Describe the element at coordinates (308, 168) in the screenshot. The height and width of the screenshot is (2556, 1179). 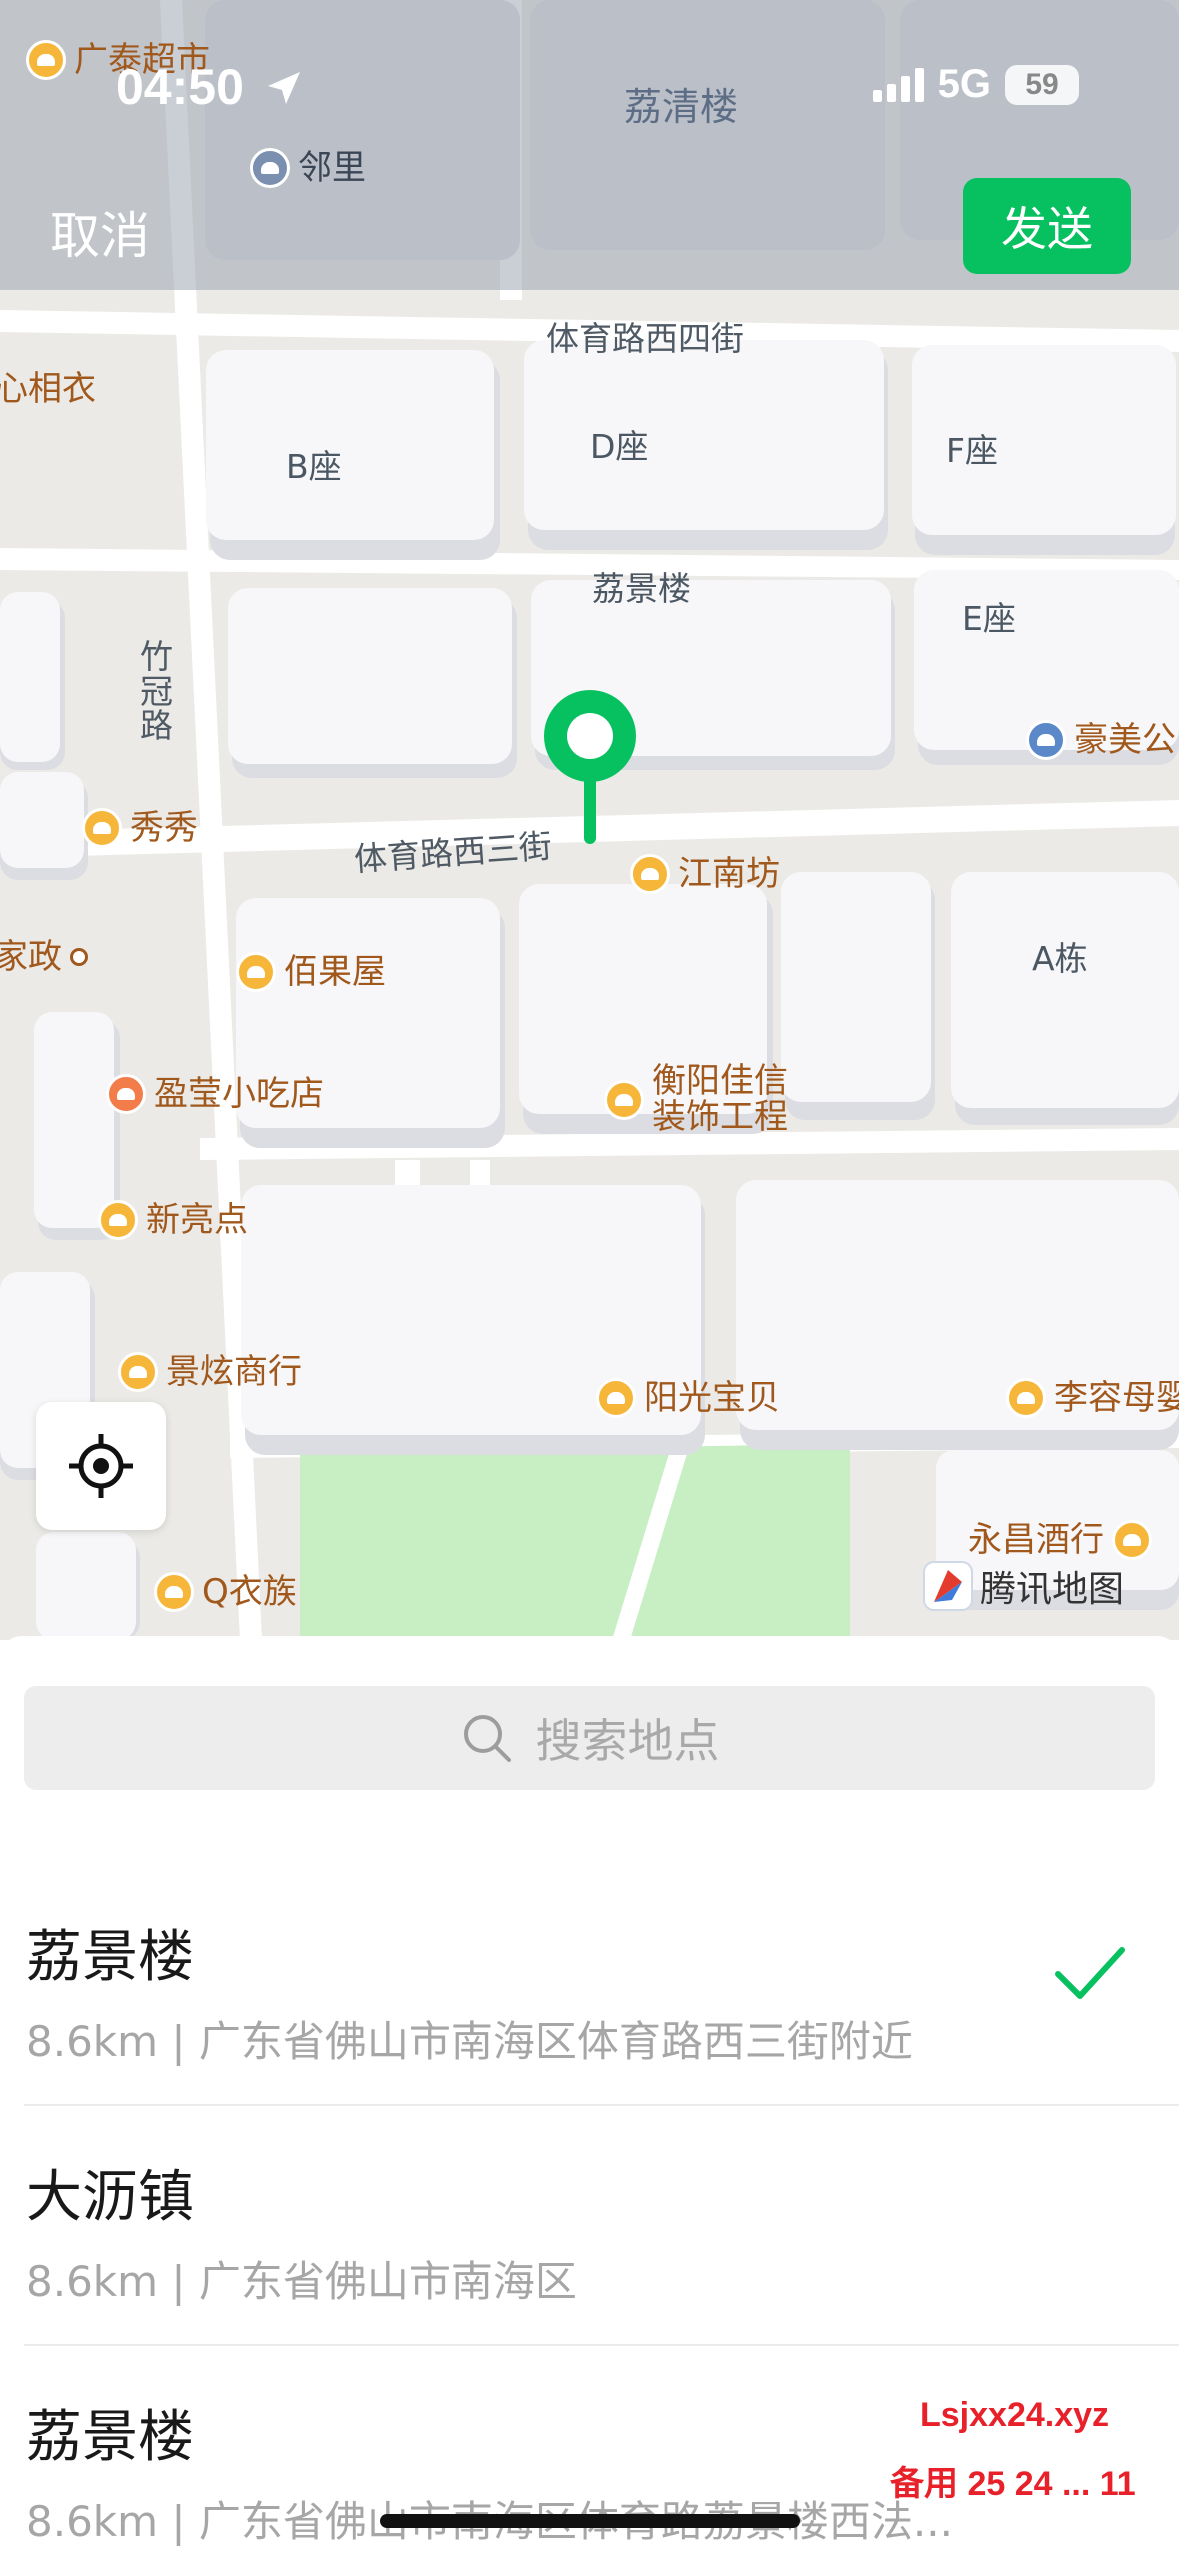
I see `poi-marker: 邻里` at that location.